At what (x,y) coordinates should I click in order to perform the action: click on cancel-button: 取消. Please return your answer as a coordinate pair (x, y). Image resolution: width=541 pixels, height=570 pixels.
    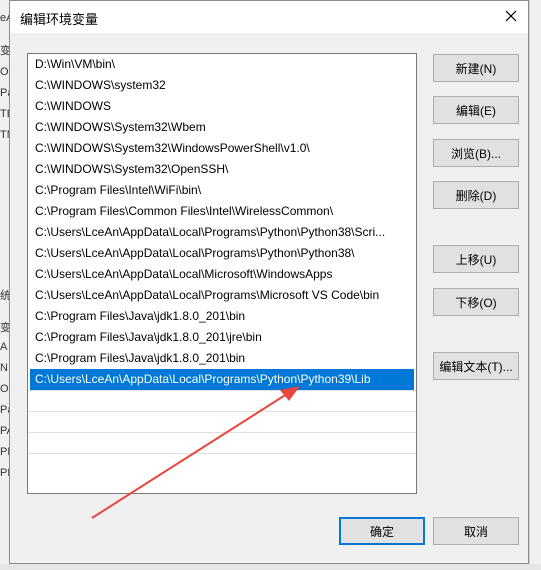
    Looking at the image, I should click on (476, 531).